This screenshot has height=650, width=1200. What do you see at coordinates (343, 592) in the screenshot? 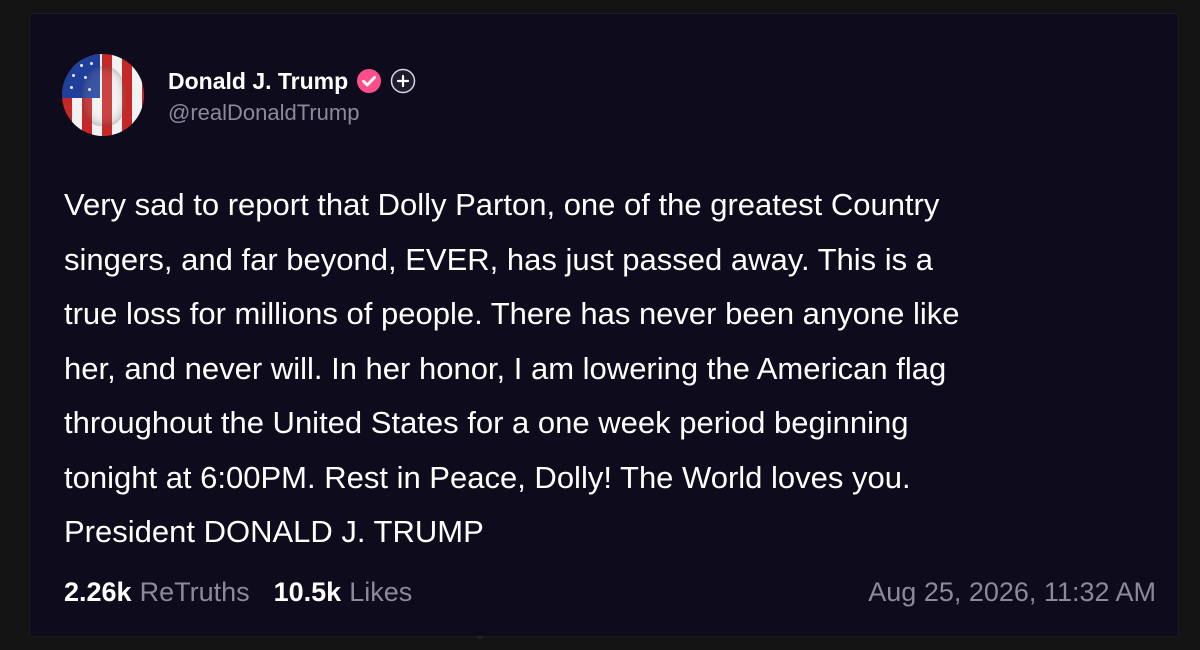
I see `likes-stat: 10.5k Likes` at bounding box center [343, 592].